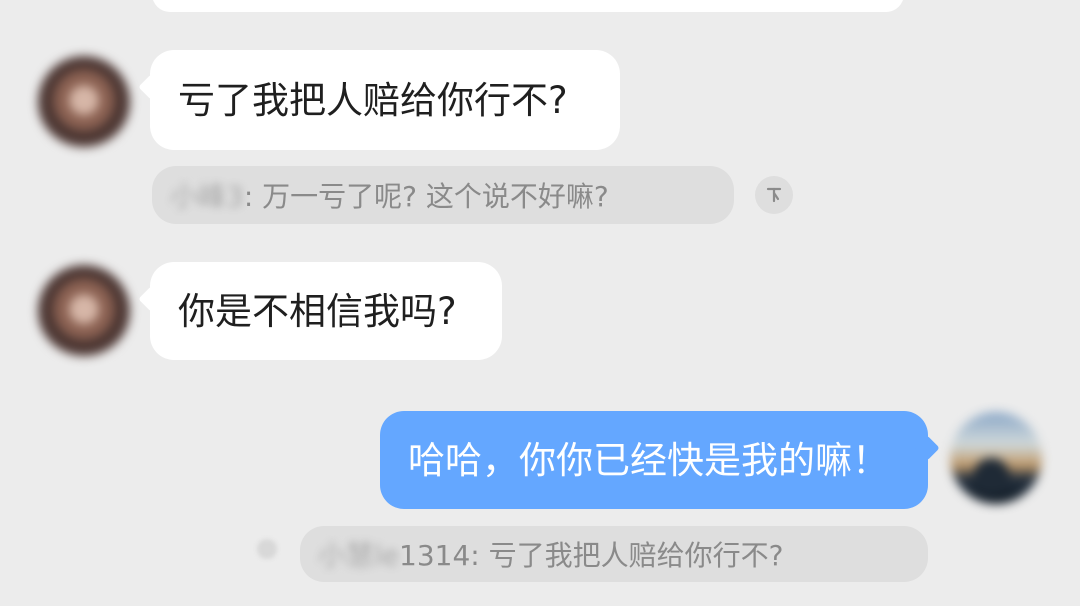 This screenshot has height=606, width=1080. Describe the element at coordinates (207, 196) in the screenshot. I see `quoted-author-1: 小峰3` at that location.